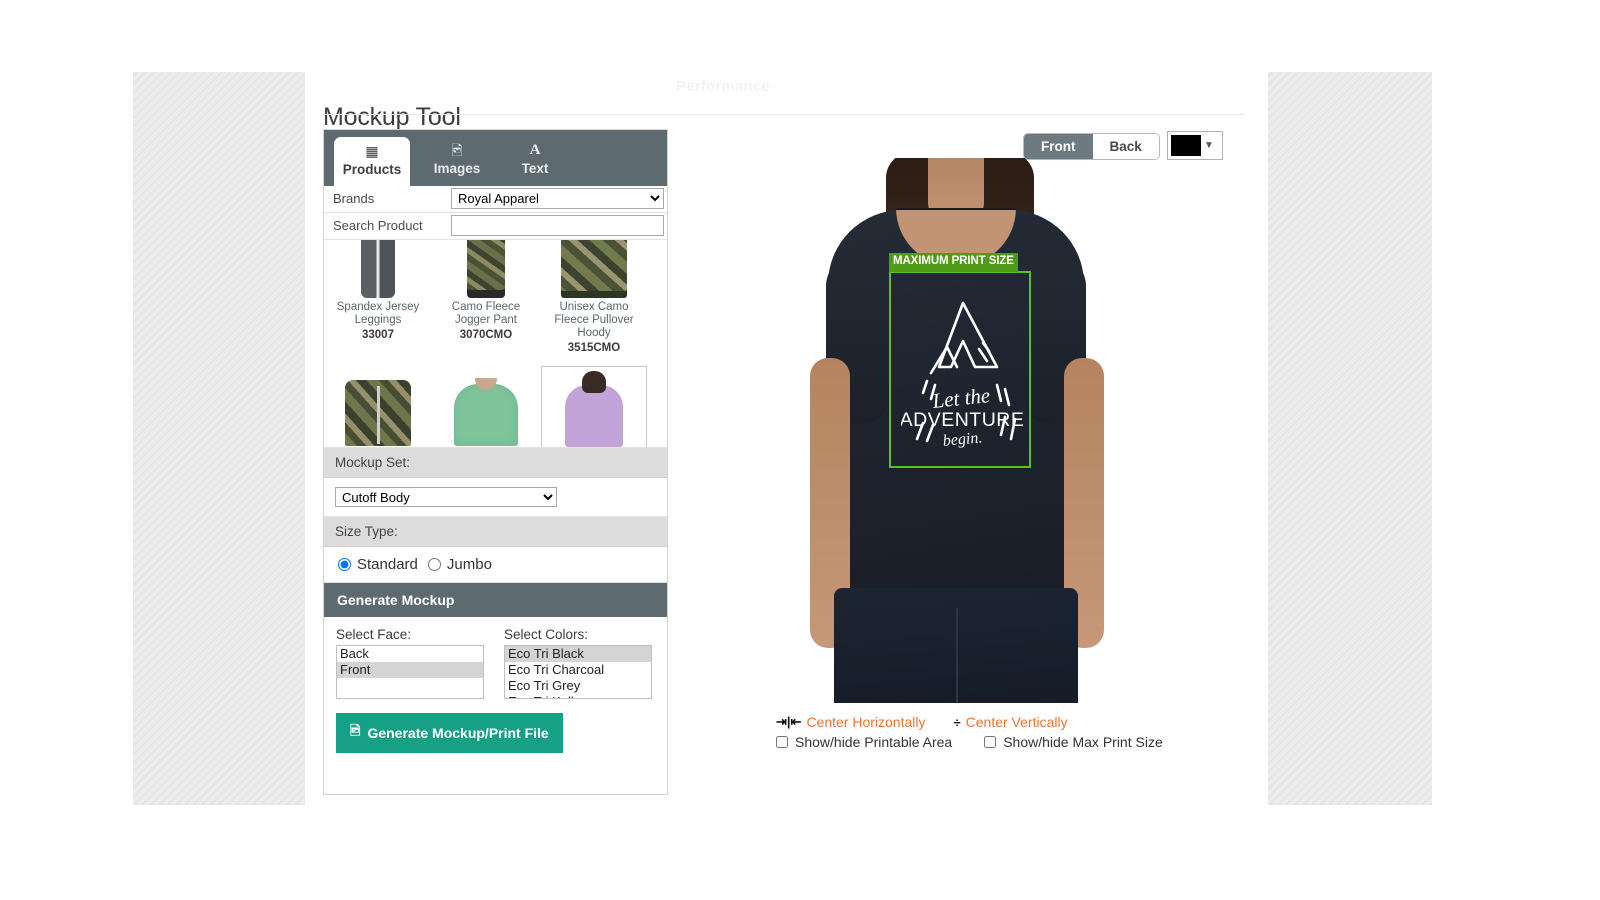 The image size is (1600, 900). I want to click on tab-products-label: Products, so click(372, 169).